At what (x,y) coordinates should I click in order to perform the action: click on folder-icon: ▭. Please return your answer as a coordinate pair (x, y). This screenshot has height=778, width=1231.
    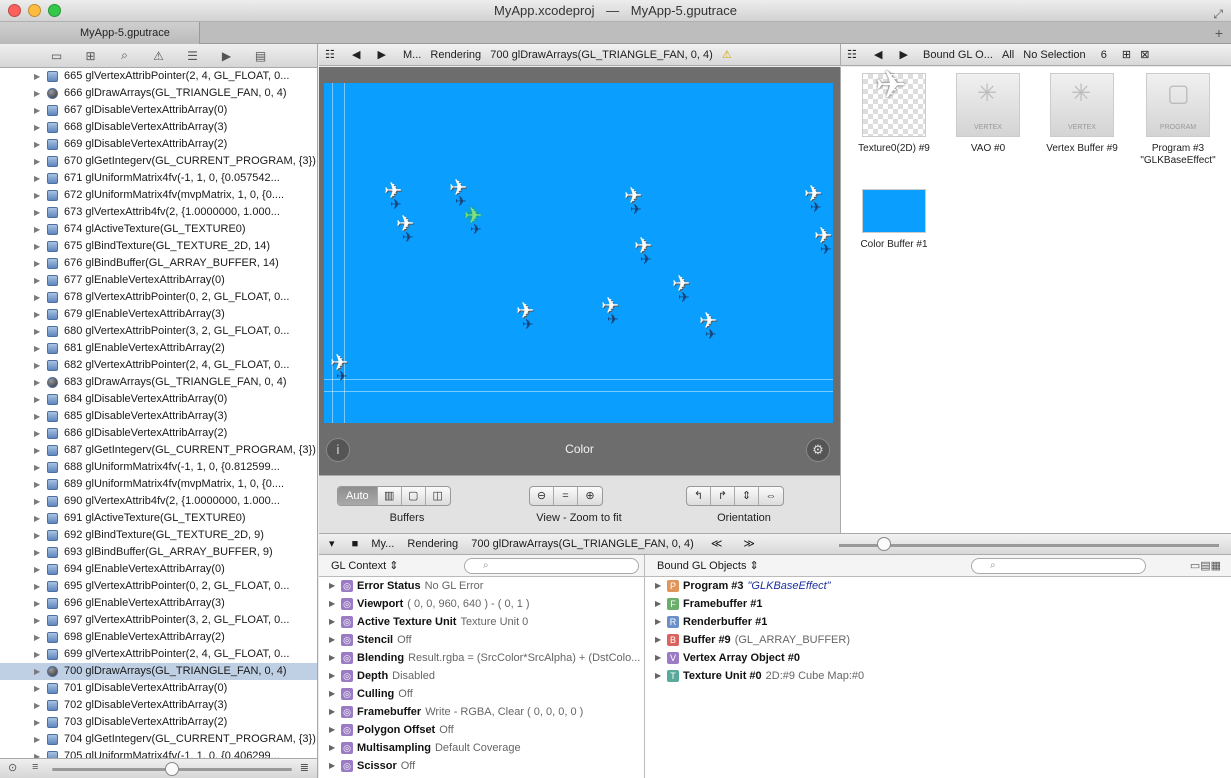
    Looking at the image, I should click on (57, 56).